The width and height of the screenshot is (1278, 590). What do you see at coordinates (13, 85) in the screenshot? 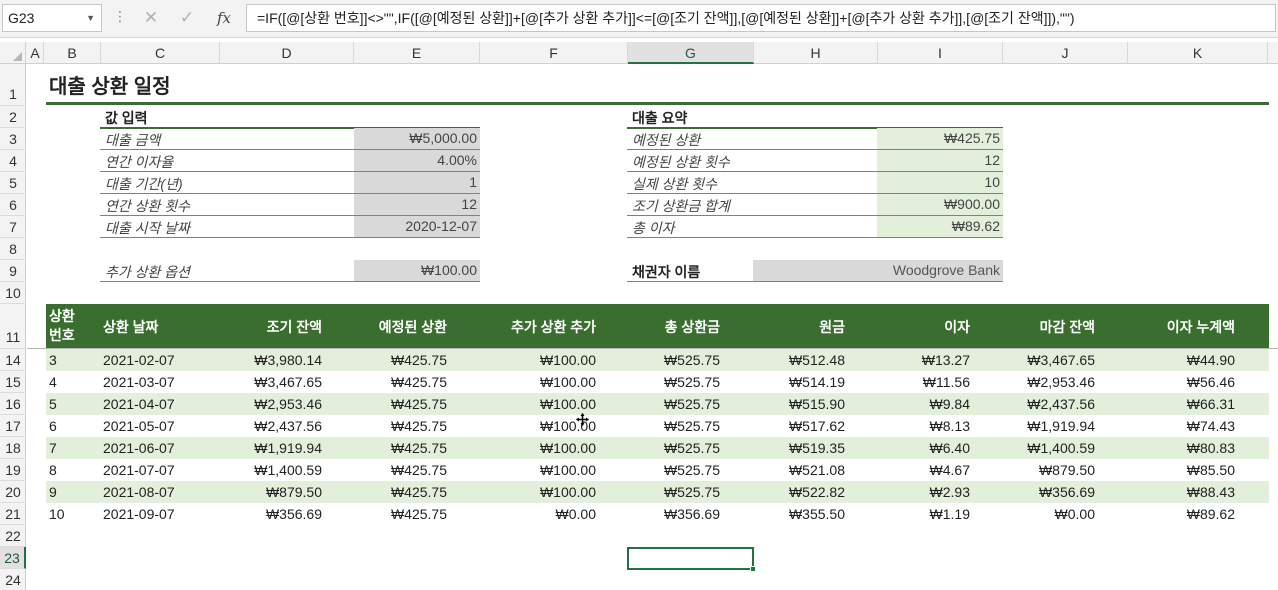
I see `row-header-1: 1` at bounding box center [13, 85].